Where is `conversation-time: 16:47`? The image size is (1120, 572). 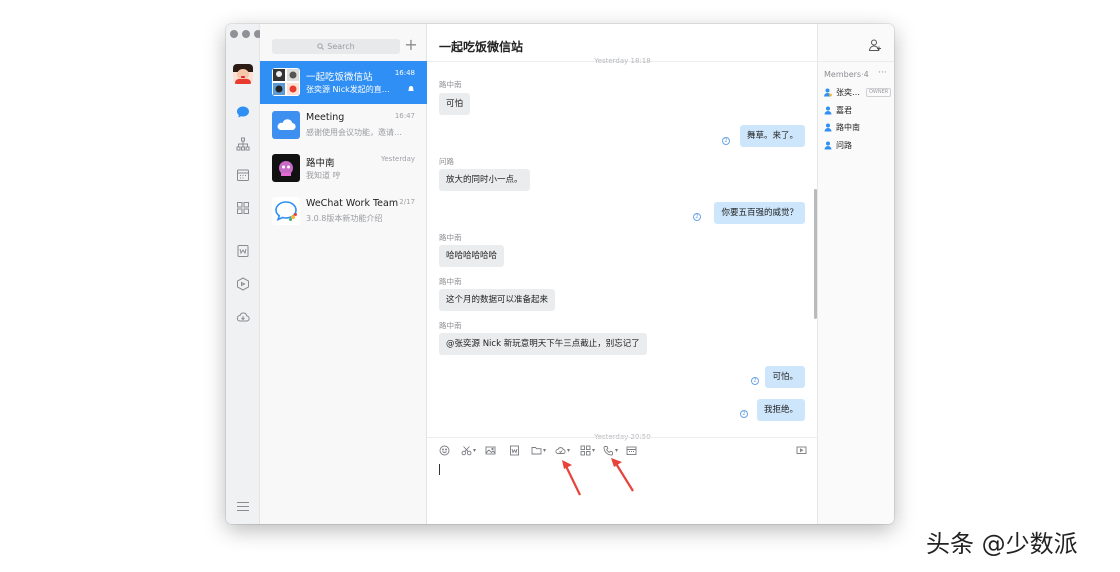 conversation-time: 16:47 is located at coordinates (404, 116).